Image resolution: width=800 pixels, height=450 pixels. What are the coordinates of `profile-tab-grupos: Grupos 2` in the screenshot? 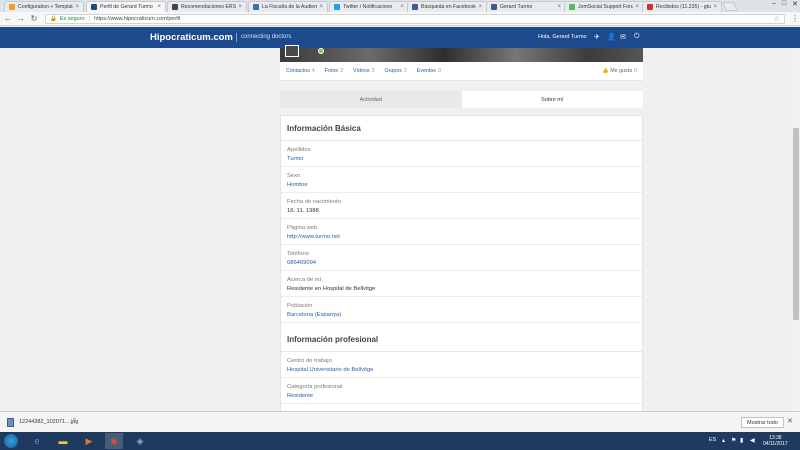 It's located at (395, 71).